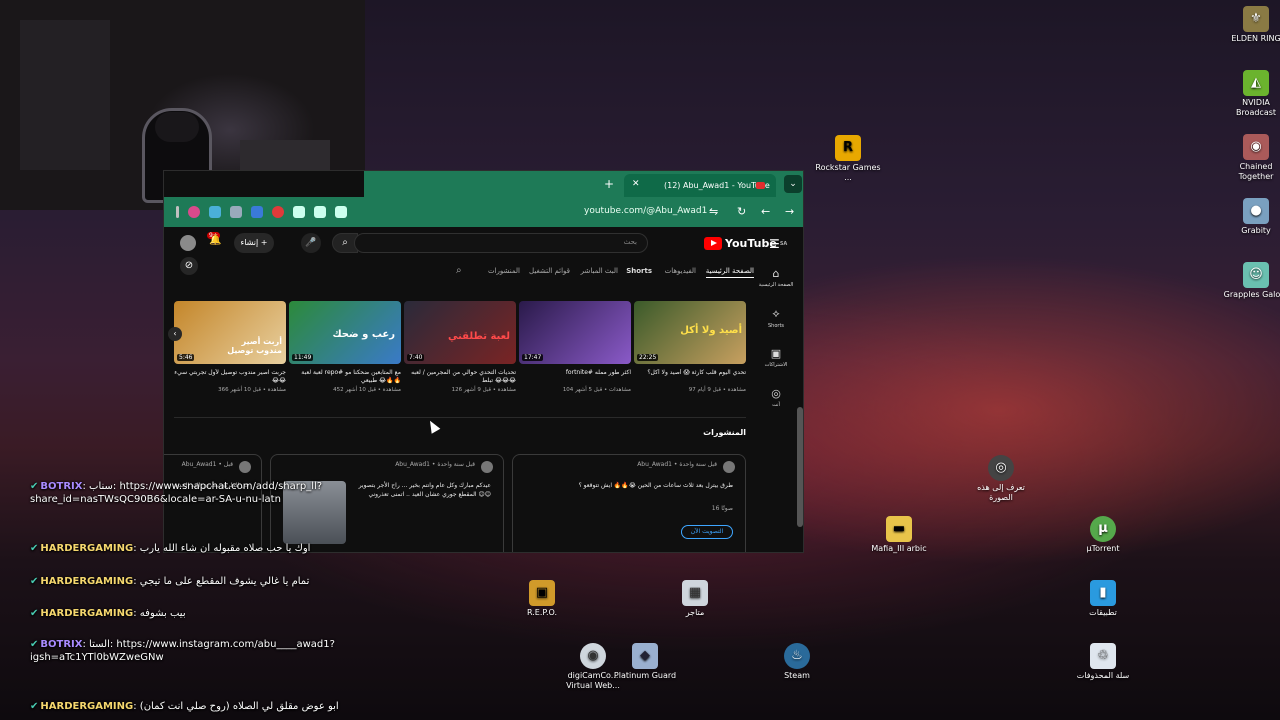  I want to click on chair-headrest, so click(177, 127).